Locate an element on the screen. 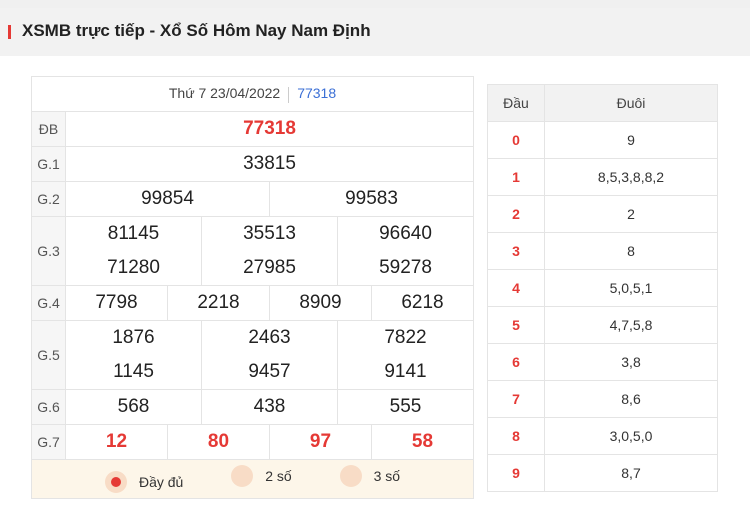  prize-label-g4: G.4 is located at coordinates (48, 303).